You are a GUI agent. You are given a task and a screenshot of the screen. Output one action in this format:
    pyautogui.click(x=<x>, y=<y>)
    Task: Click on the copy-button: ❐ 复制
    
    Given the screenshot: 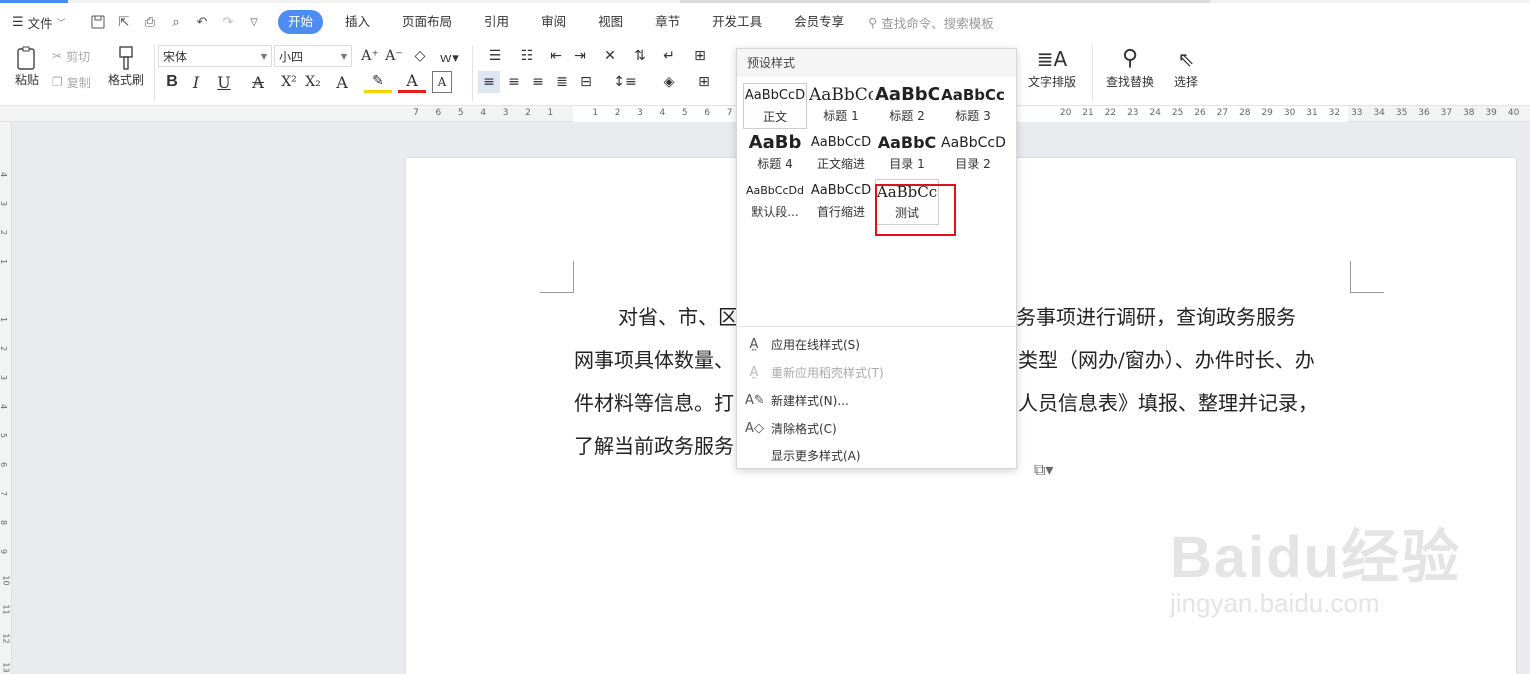 What is the action you would take?
    pyautogui.click(x=71, y=82)
    